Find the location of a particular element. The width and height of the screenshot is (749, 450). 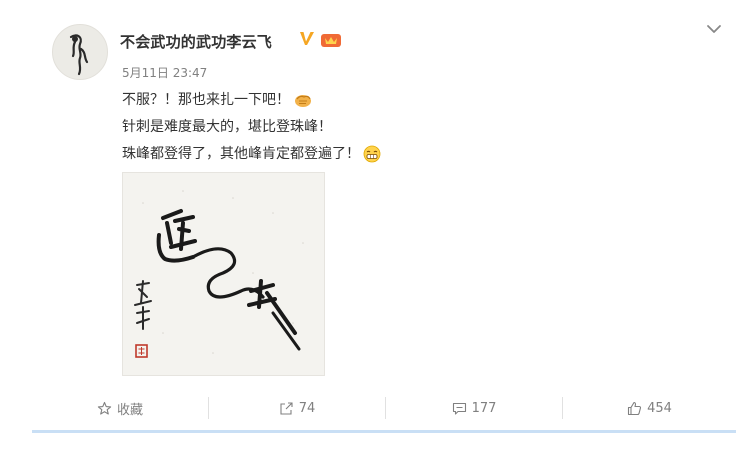

member-crown-icon is located at coordinates (331, 39).